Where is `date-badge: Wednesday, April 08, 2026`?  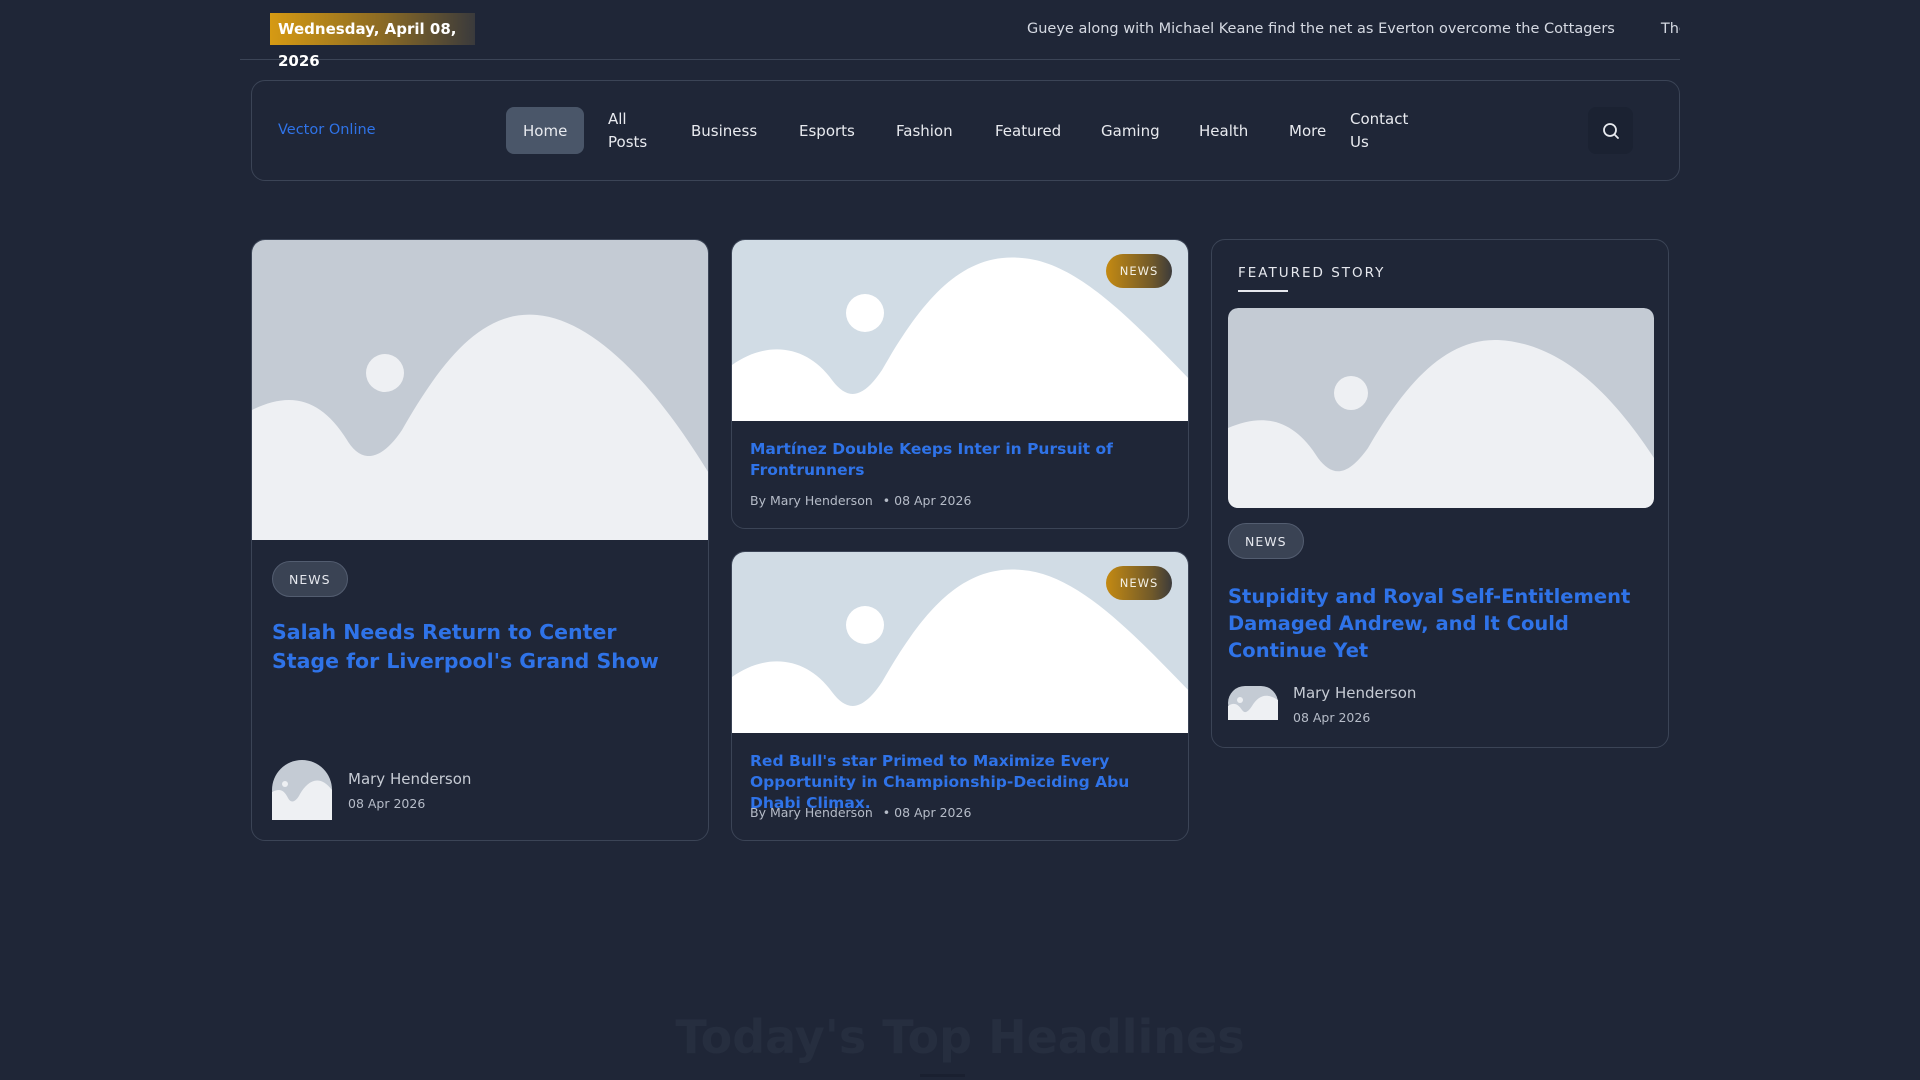 date-badge: Wednesday, April 08, 2026 is located at coordinates (372, 41).